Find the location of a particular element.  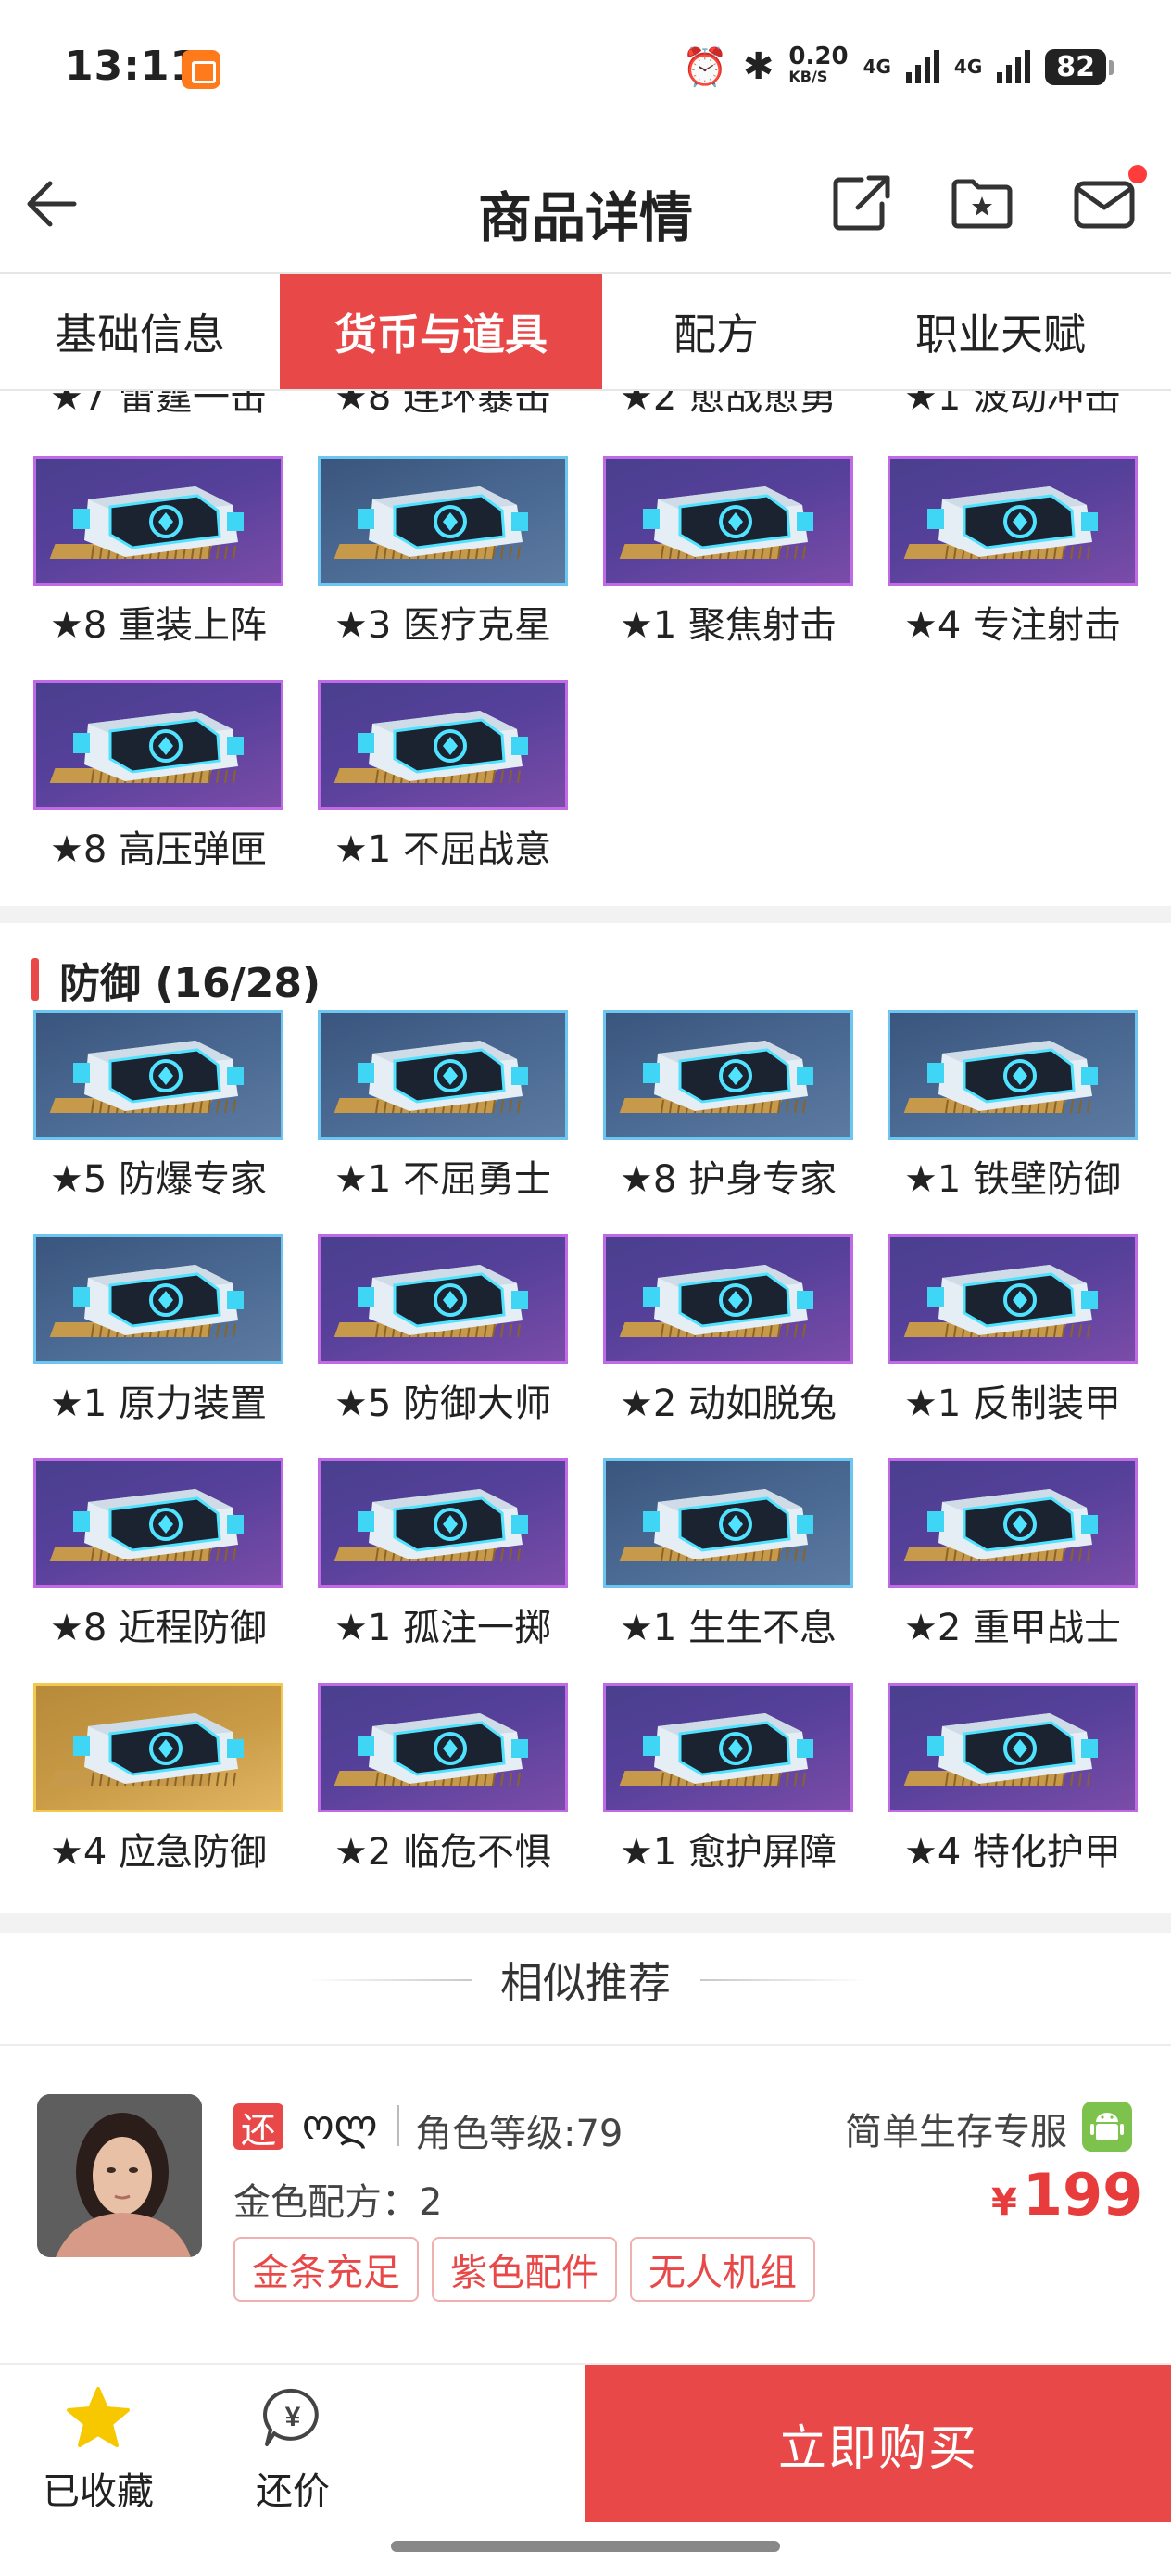

favorite-button: 已收藏 is located at coordinates (98, 2449).